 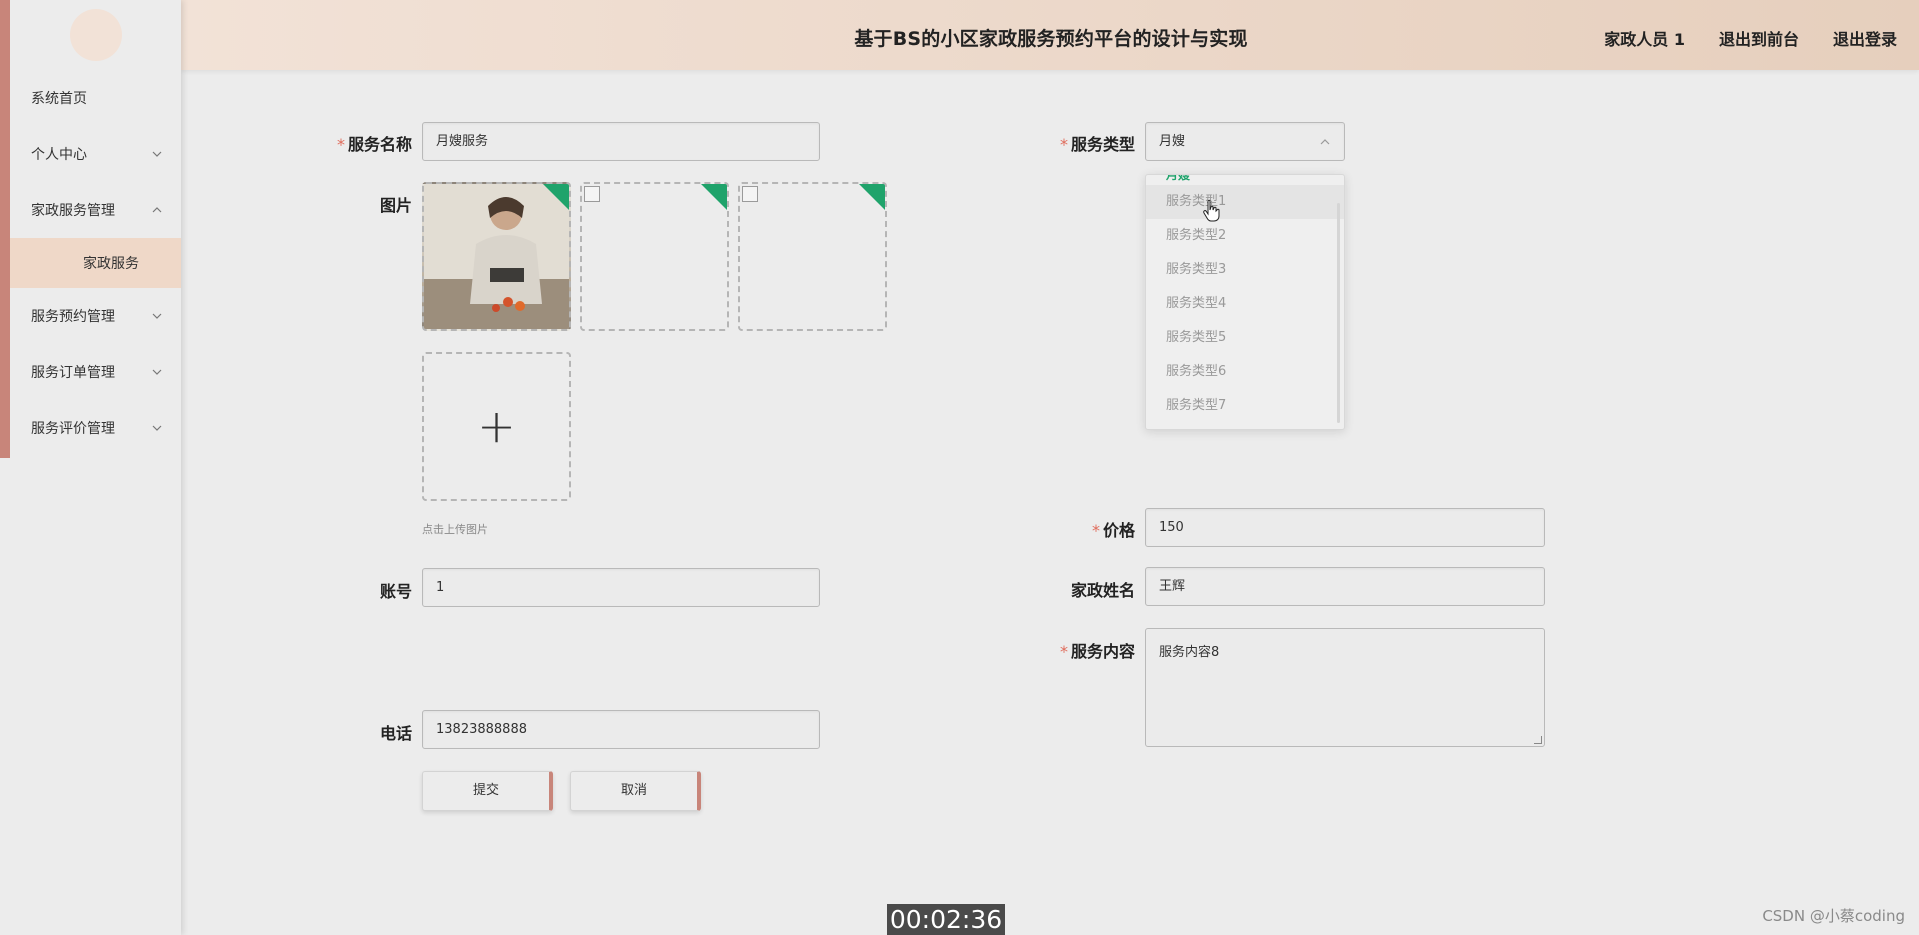 I want to click on sidebar-item-label: 家政服务, so click(x=111, y=264).